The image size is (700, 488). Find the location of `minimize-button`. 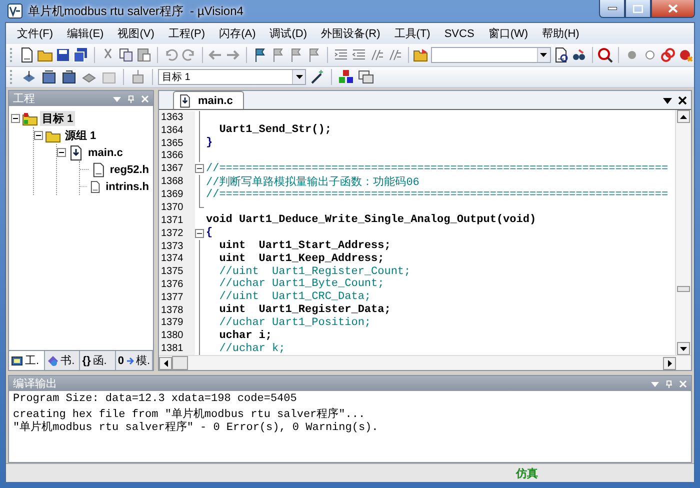

minimize-button is located at coordinates (612, 9).